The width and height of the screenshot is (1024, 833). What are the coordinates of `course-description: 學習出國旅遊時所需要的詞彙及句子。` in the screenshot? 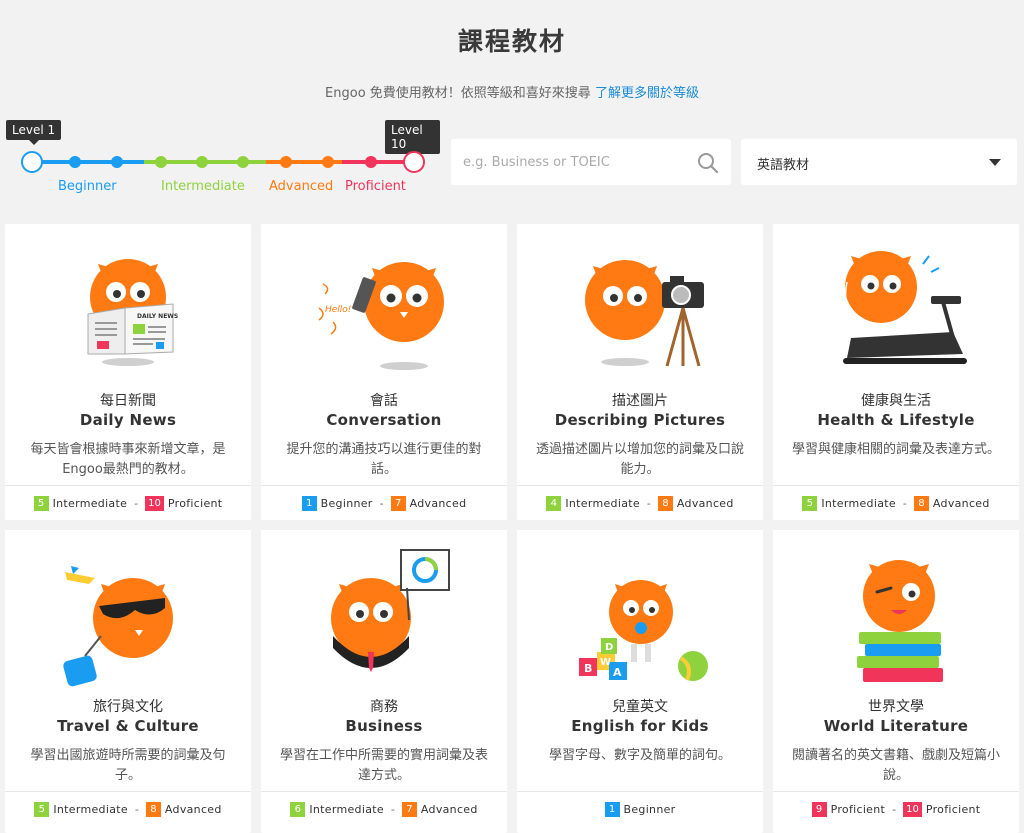 It's located at (128, 765).